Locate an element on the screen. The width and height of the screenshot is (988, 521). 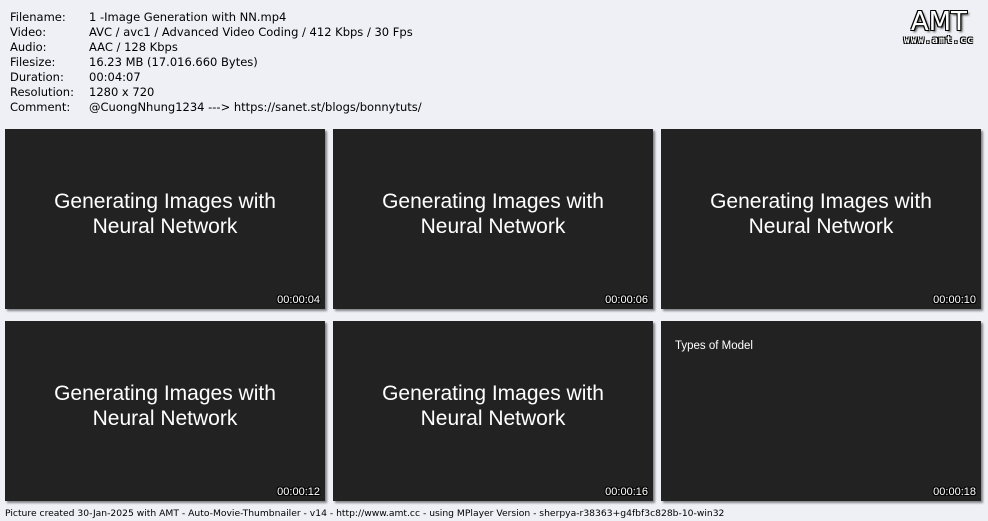
info-value: 16.23 MB (17.016.660 Bytes) is located at coordinates (173, 62).